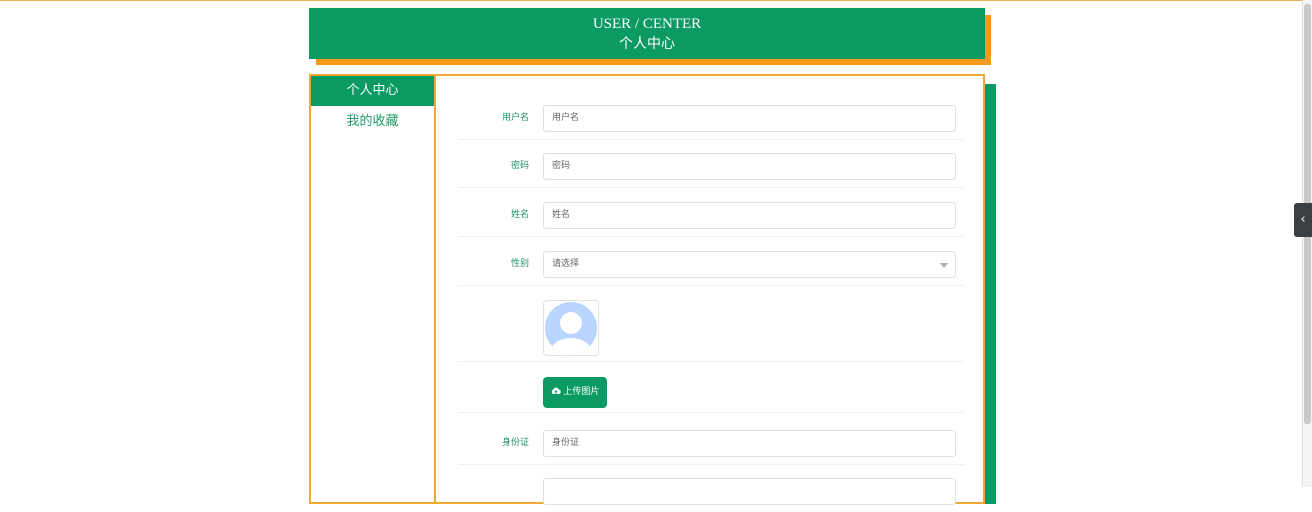 The width and height of the screenshot is (1312, 512). Describe the element at coordinates (749, 166) in the screenshot. I see `password-input: 密码` at that location.